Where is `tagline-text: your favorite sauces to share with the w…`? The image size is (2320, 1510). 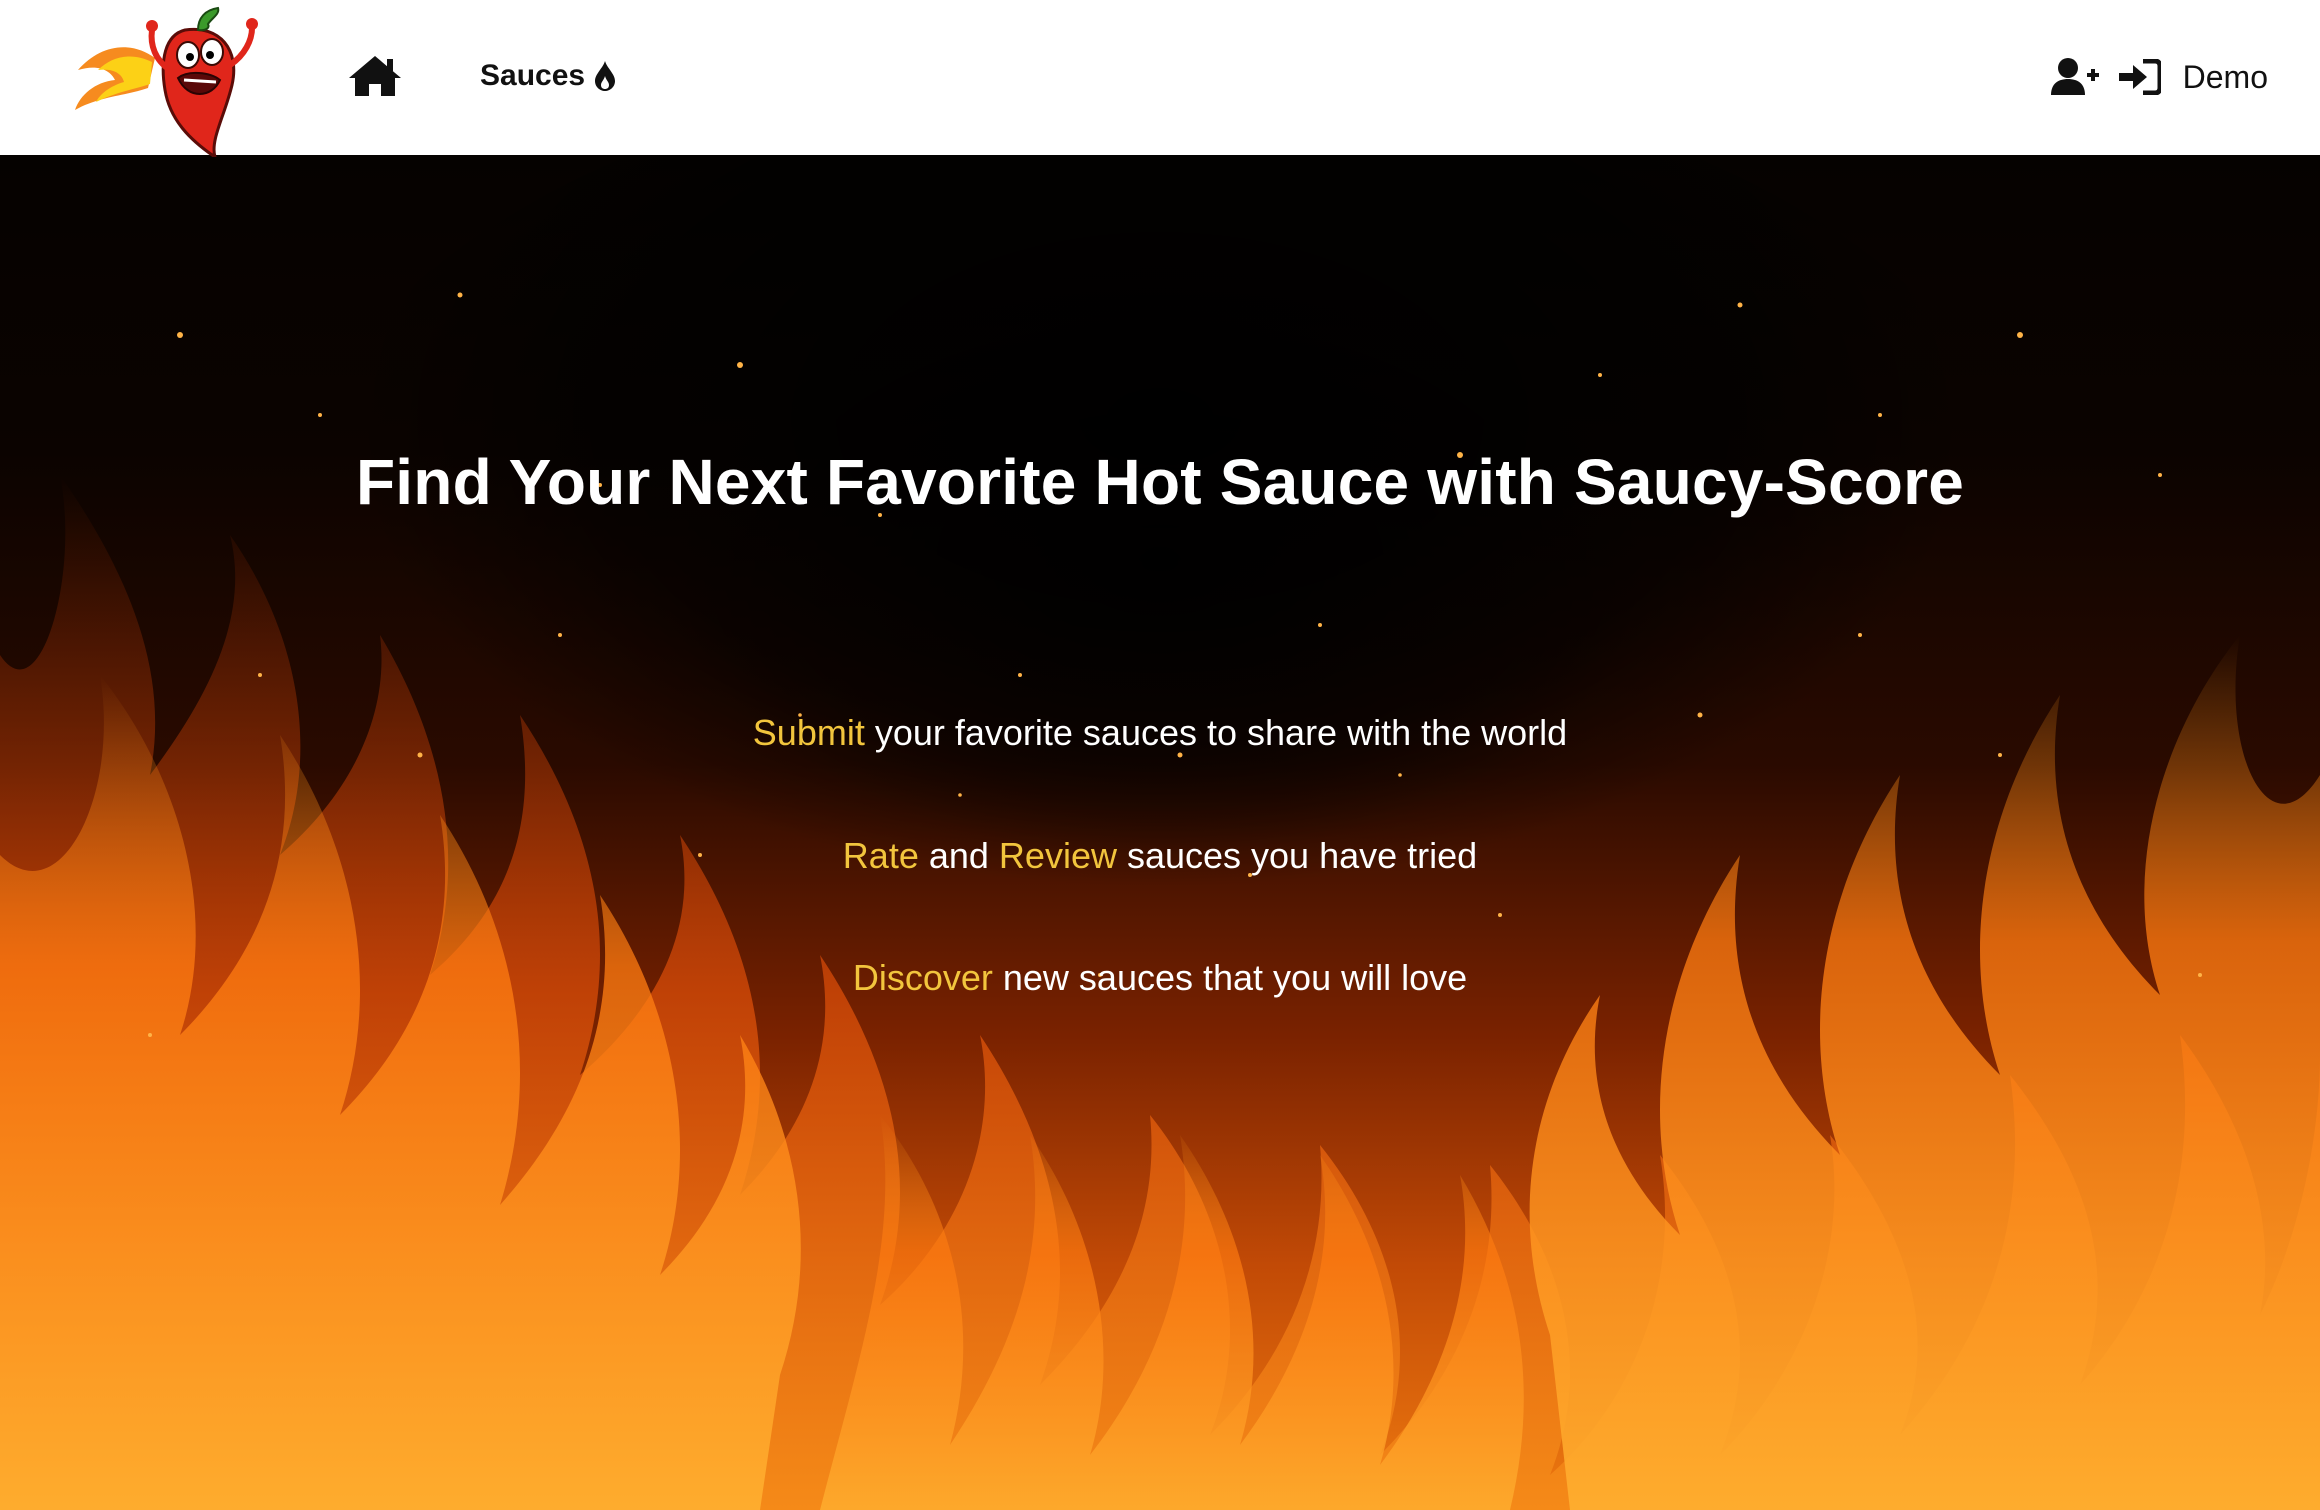 tagline-text: your favorite sauces to share with the w… is located at coordinates (1216, 732).